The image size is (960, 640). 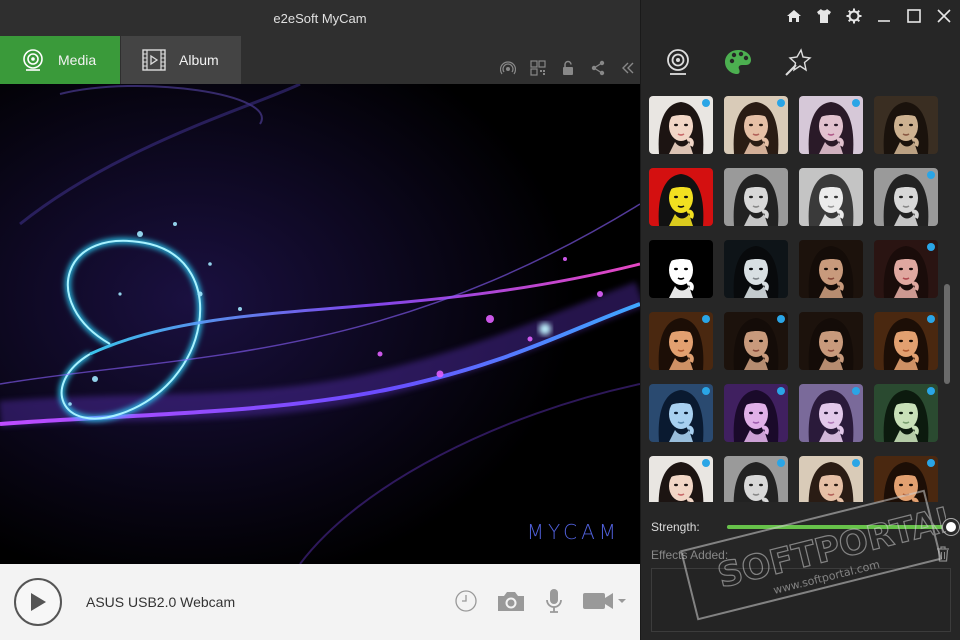 I want to click on magic-wand-icon, so click(x=798, y=62).